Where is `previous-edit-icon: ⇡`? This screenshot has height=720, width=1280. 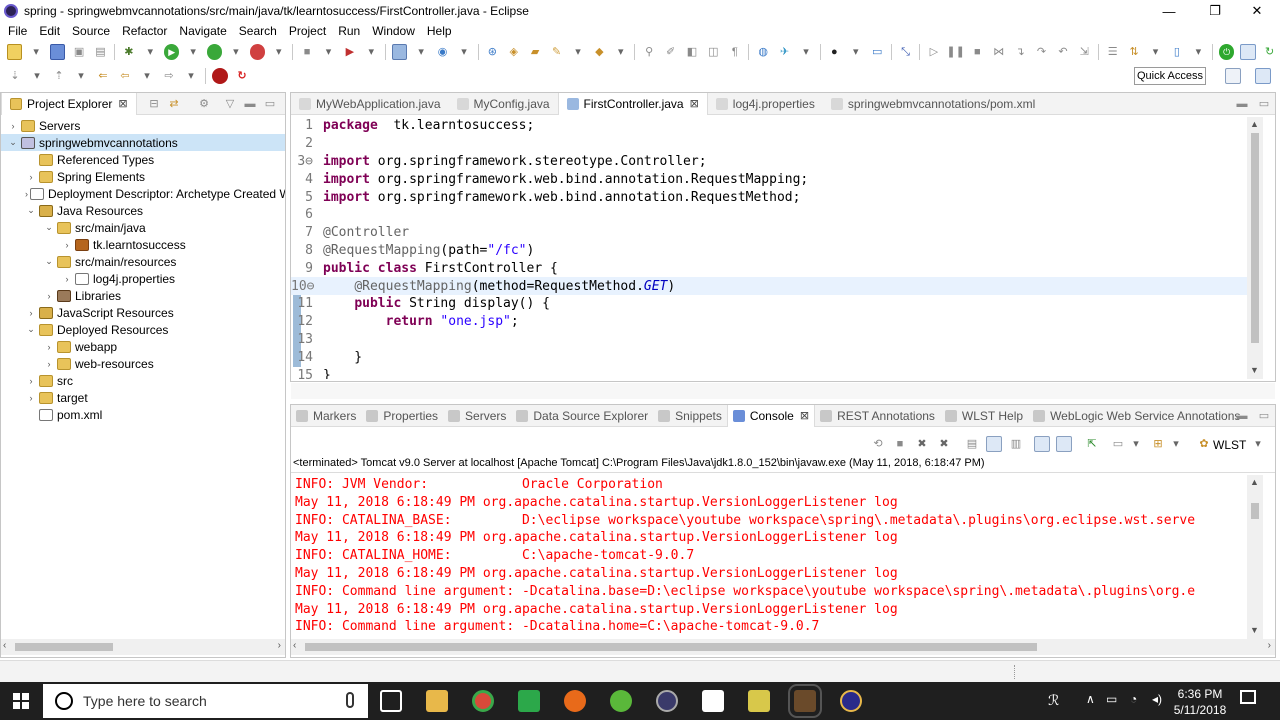 previous-edit-icon: ⇡ is located at coordinates (59, 76).